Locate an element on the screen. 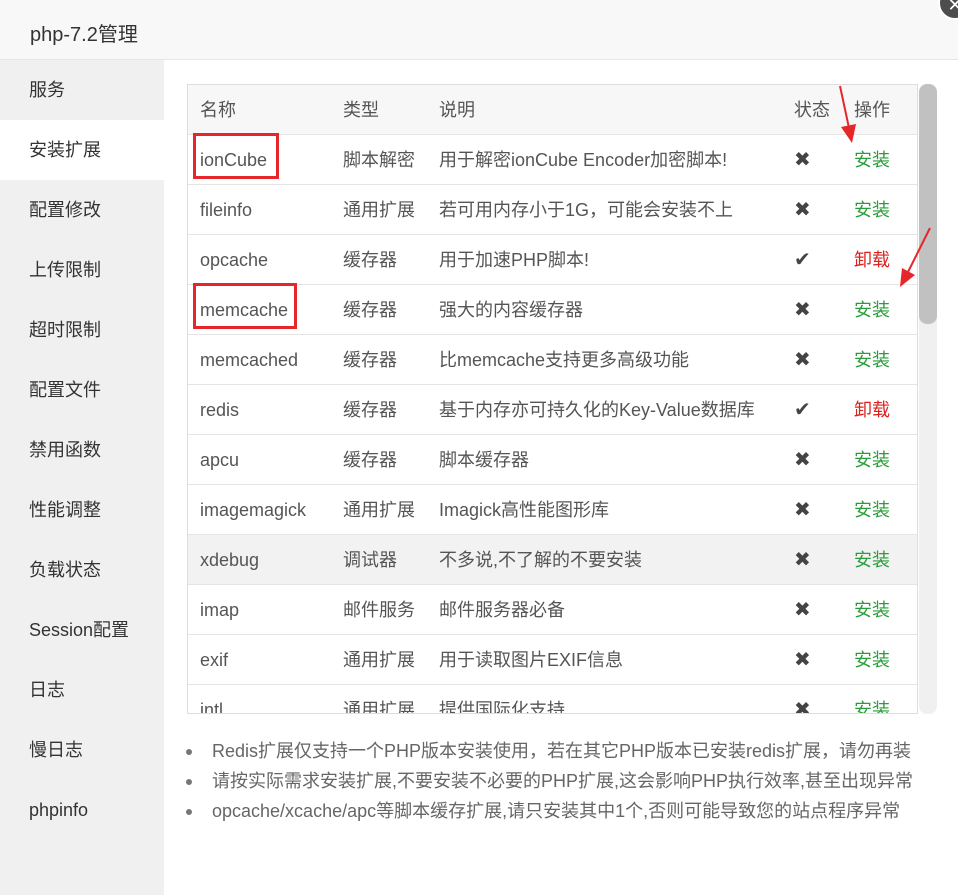 The image size is (958, 895). table-row: memcache 缓存器 强大的内容缓存器 ✖ 安装 is located at coordinates (552, 309).